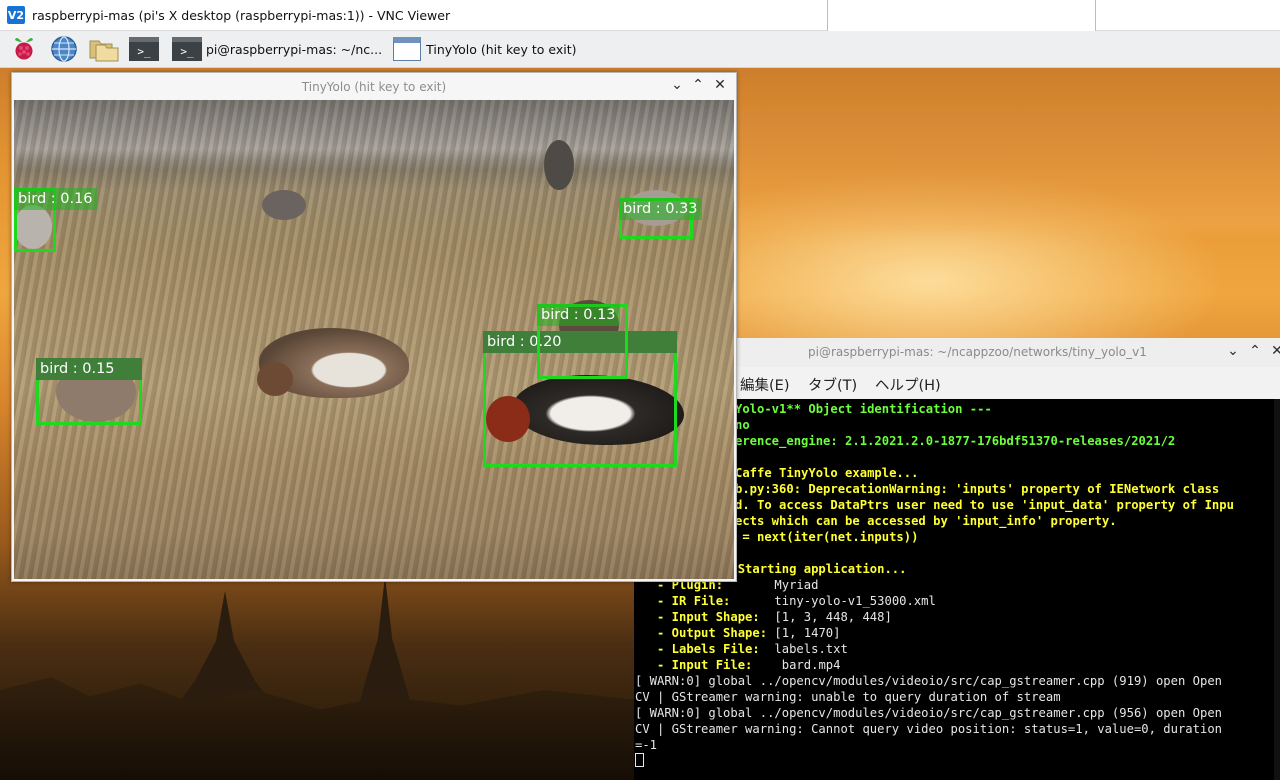 The height and width of the screenshot is (780, 1280). Describe the element at coordinates (738, 633) in the screenshot. I see `terminal-param-row: - Output Shape: [1, 1470]` at that location.